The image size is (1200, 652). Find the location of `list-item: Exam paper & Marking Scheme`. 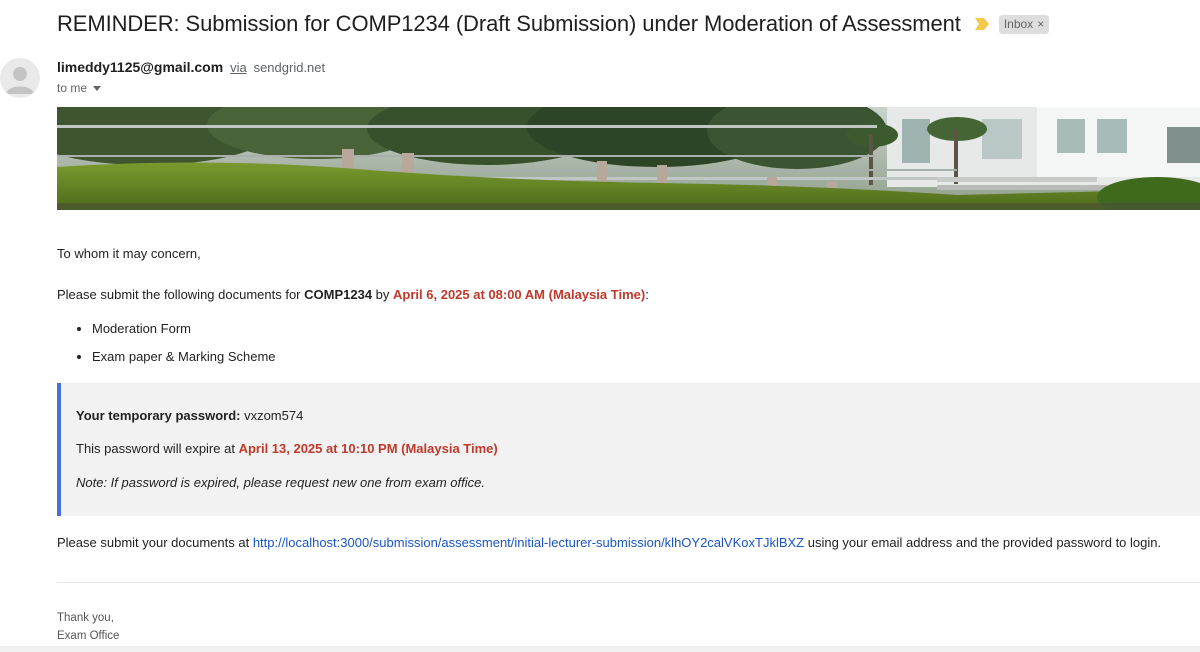

list-item: Exam paper & Marking Scheme is located at coordinates (184, 360).